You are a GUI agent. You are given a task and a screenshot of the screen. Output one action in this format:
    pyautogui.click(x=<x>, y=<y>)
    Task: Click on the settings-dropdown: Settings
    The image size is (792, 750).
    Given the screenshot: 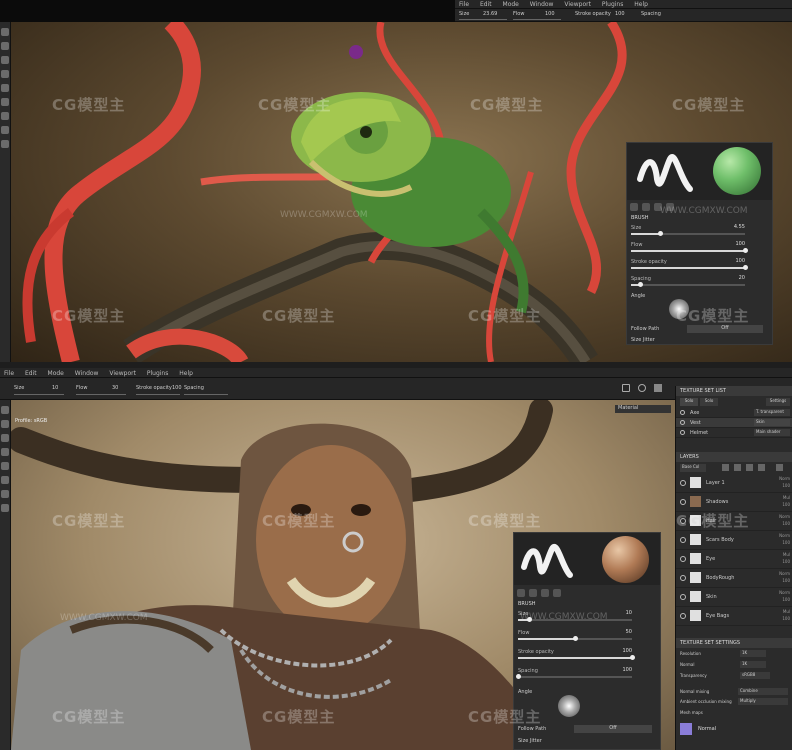 What is the action you would take?
    pyautogui.click(x=778, y=402)
    